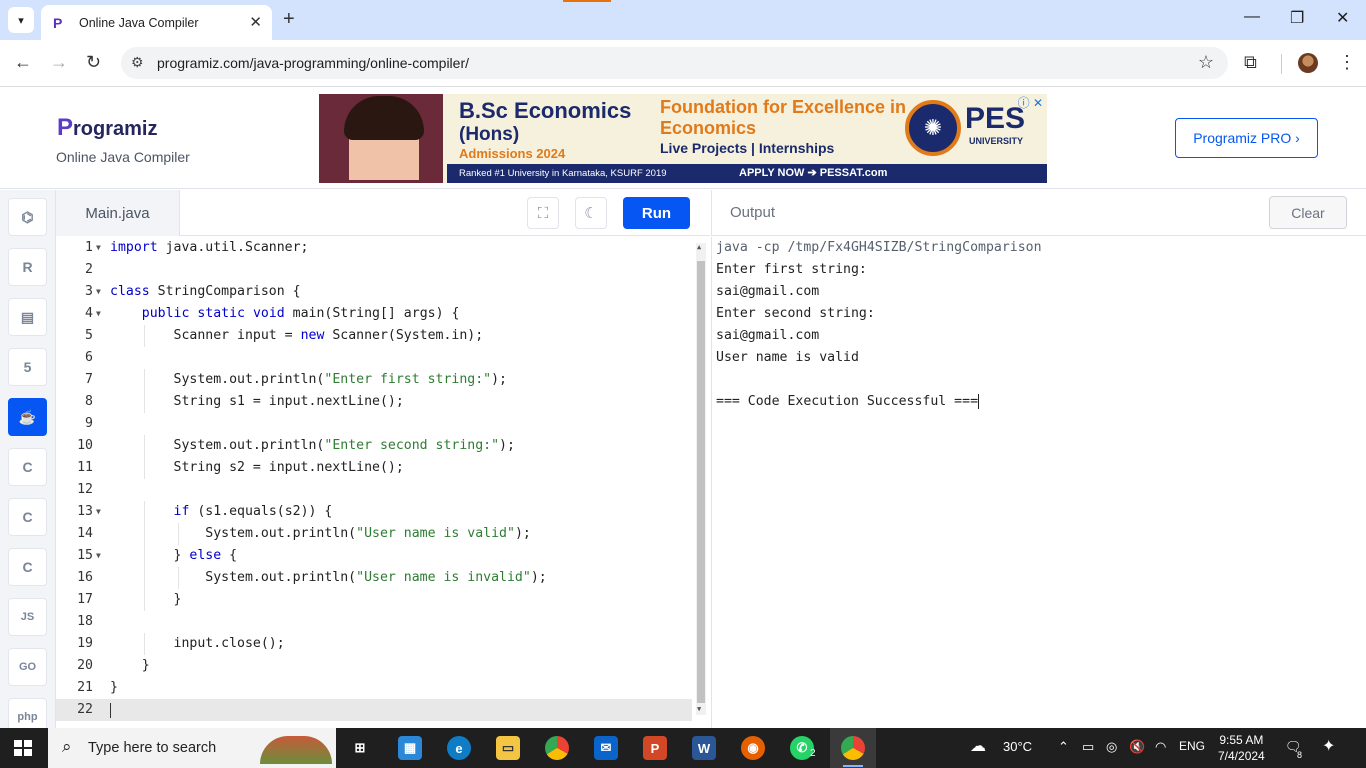  Describe the element at coordinates (699, 247) in the screenshot. I see `scroll-up-icon: ▲` at that location.